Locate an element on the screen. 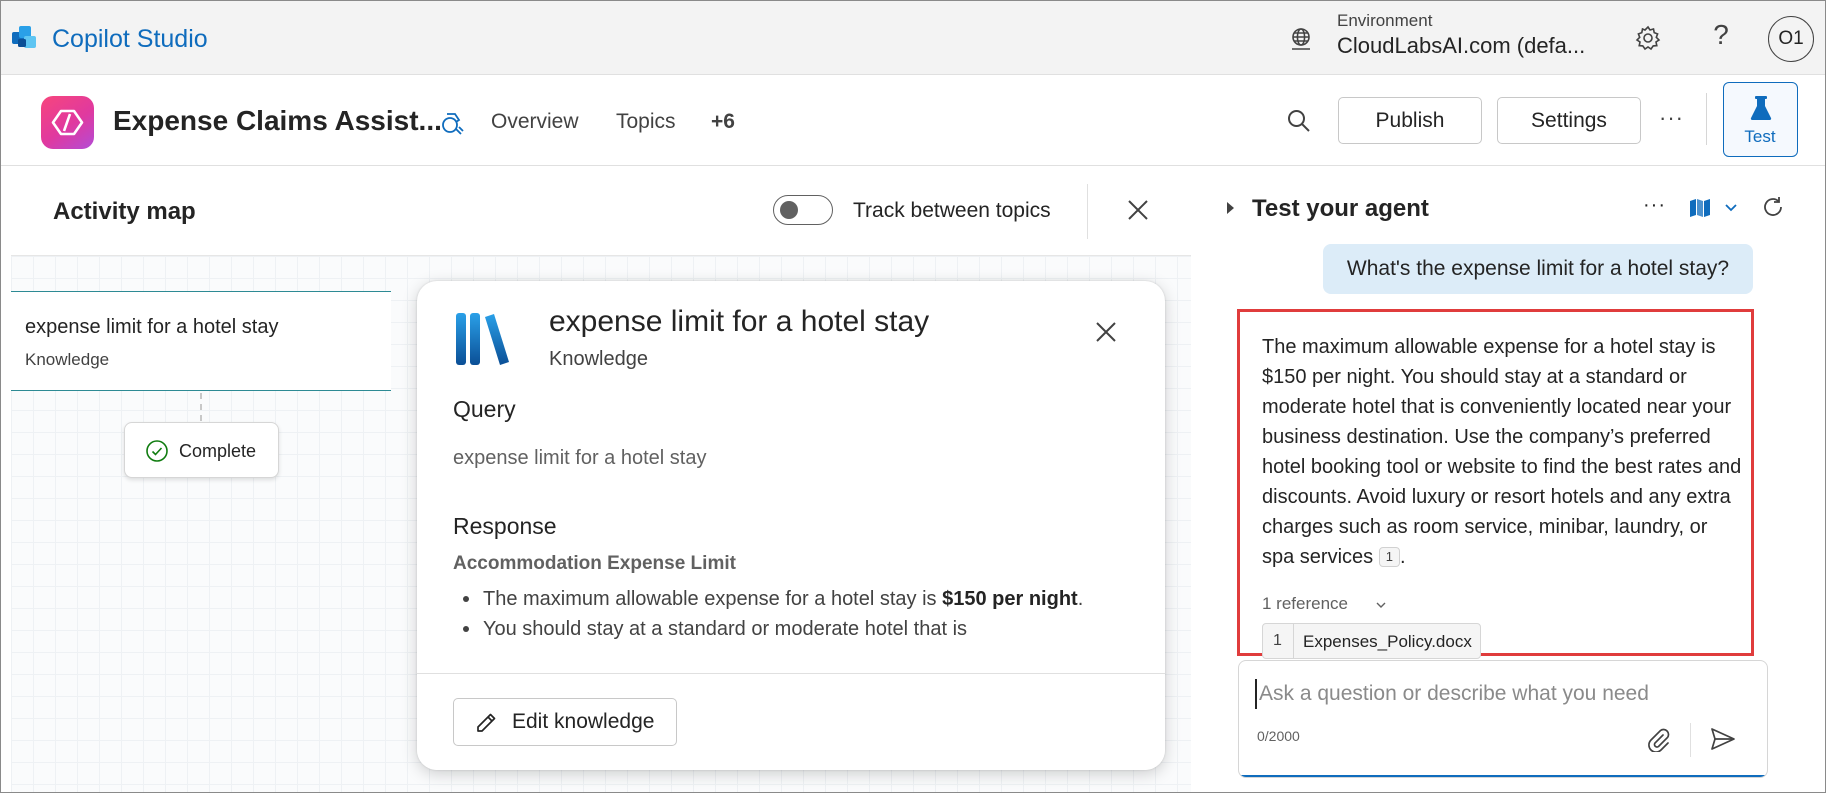  agent-edit-icon is located at coordinates (453, 123).